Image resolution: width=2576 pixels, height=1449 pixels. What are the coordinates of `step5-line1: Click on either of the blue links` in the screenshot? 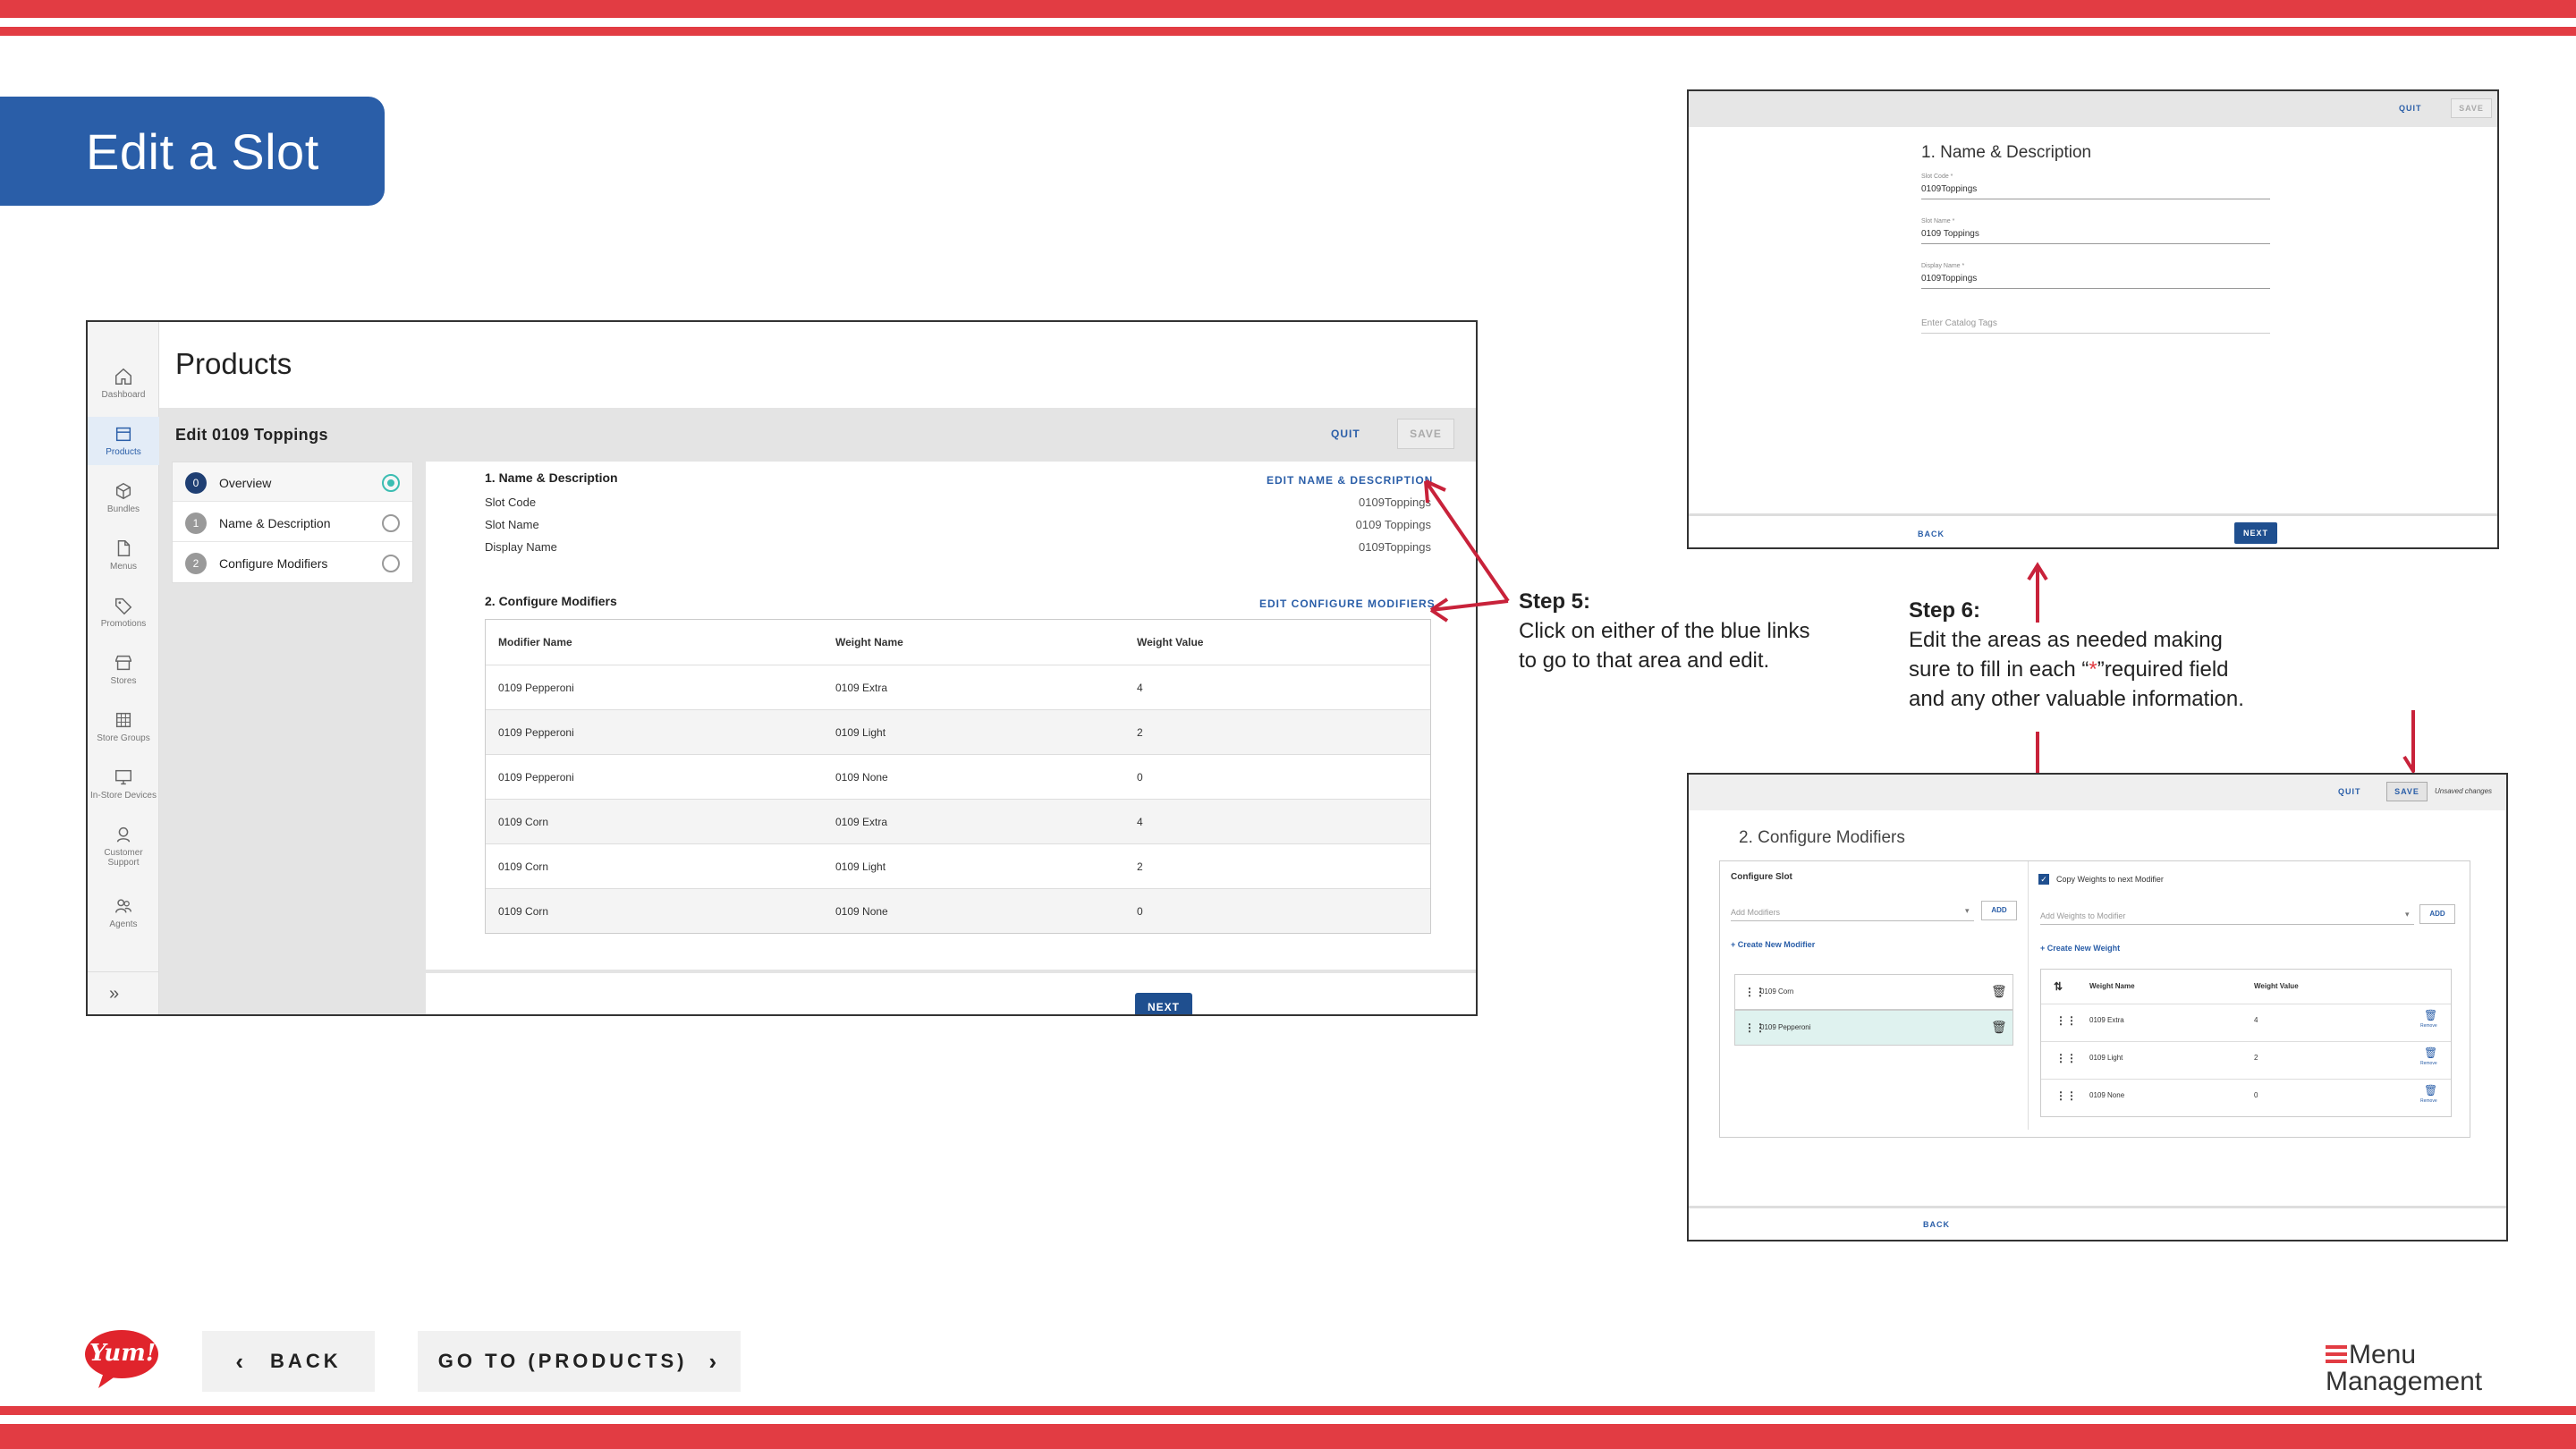 It's located at (1664, 631).